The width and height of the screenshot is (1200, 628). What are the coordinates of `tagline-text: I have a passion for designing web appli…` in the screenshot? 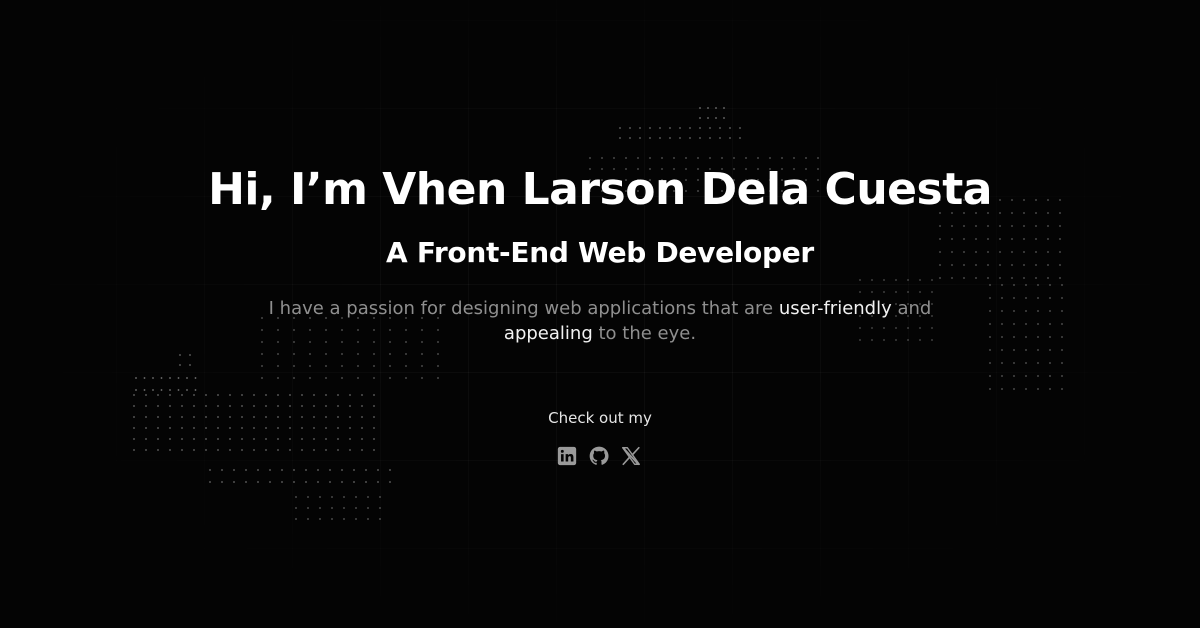 It's located at (523, 308).